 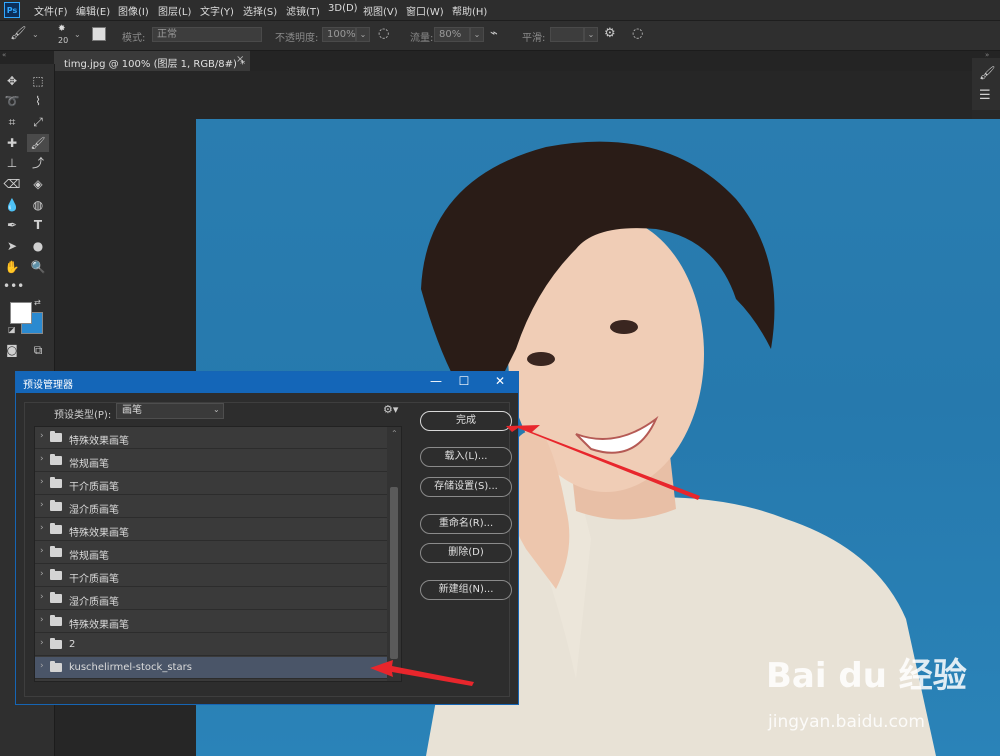 What do you see at coordinates (62, 29) in the screenshot?
I see `brush-tip-icon: ✸` at bounding box center [62, 29].